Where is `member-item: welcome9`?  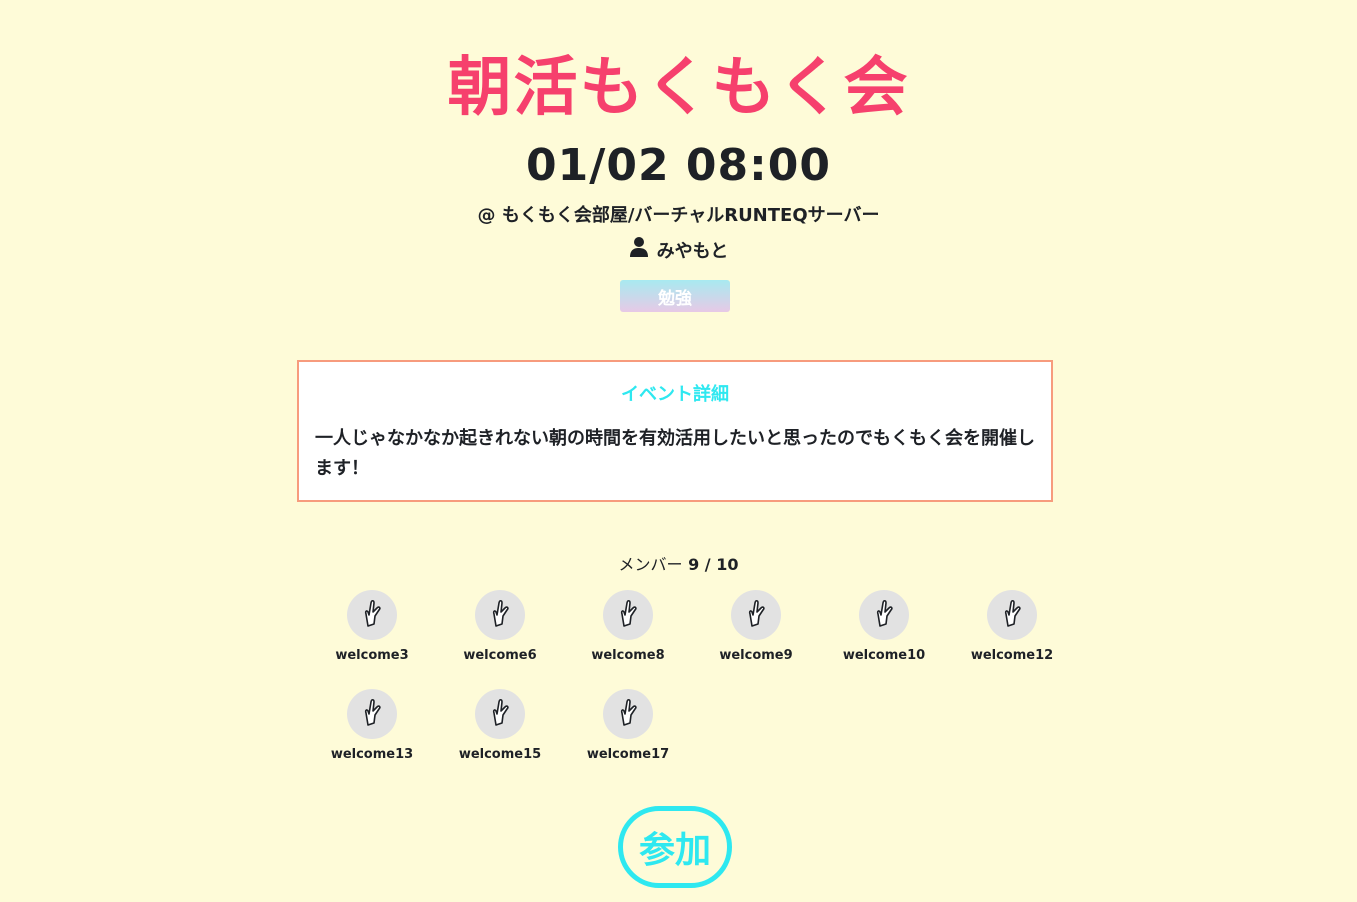
member-item: welcome9 is located at coordinates (756, 626).